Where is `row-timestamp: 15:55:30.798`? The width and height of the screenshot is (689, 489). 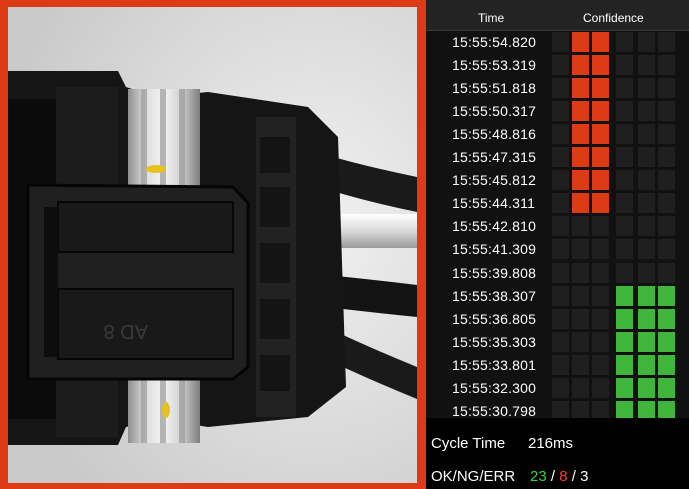 row-timestamp: 15:55:30.798 is located at coordinates (494, 410).